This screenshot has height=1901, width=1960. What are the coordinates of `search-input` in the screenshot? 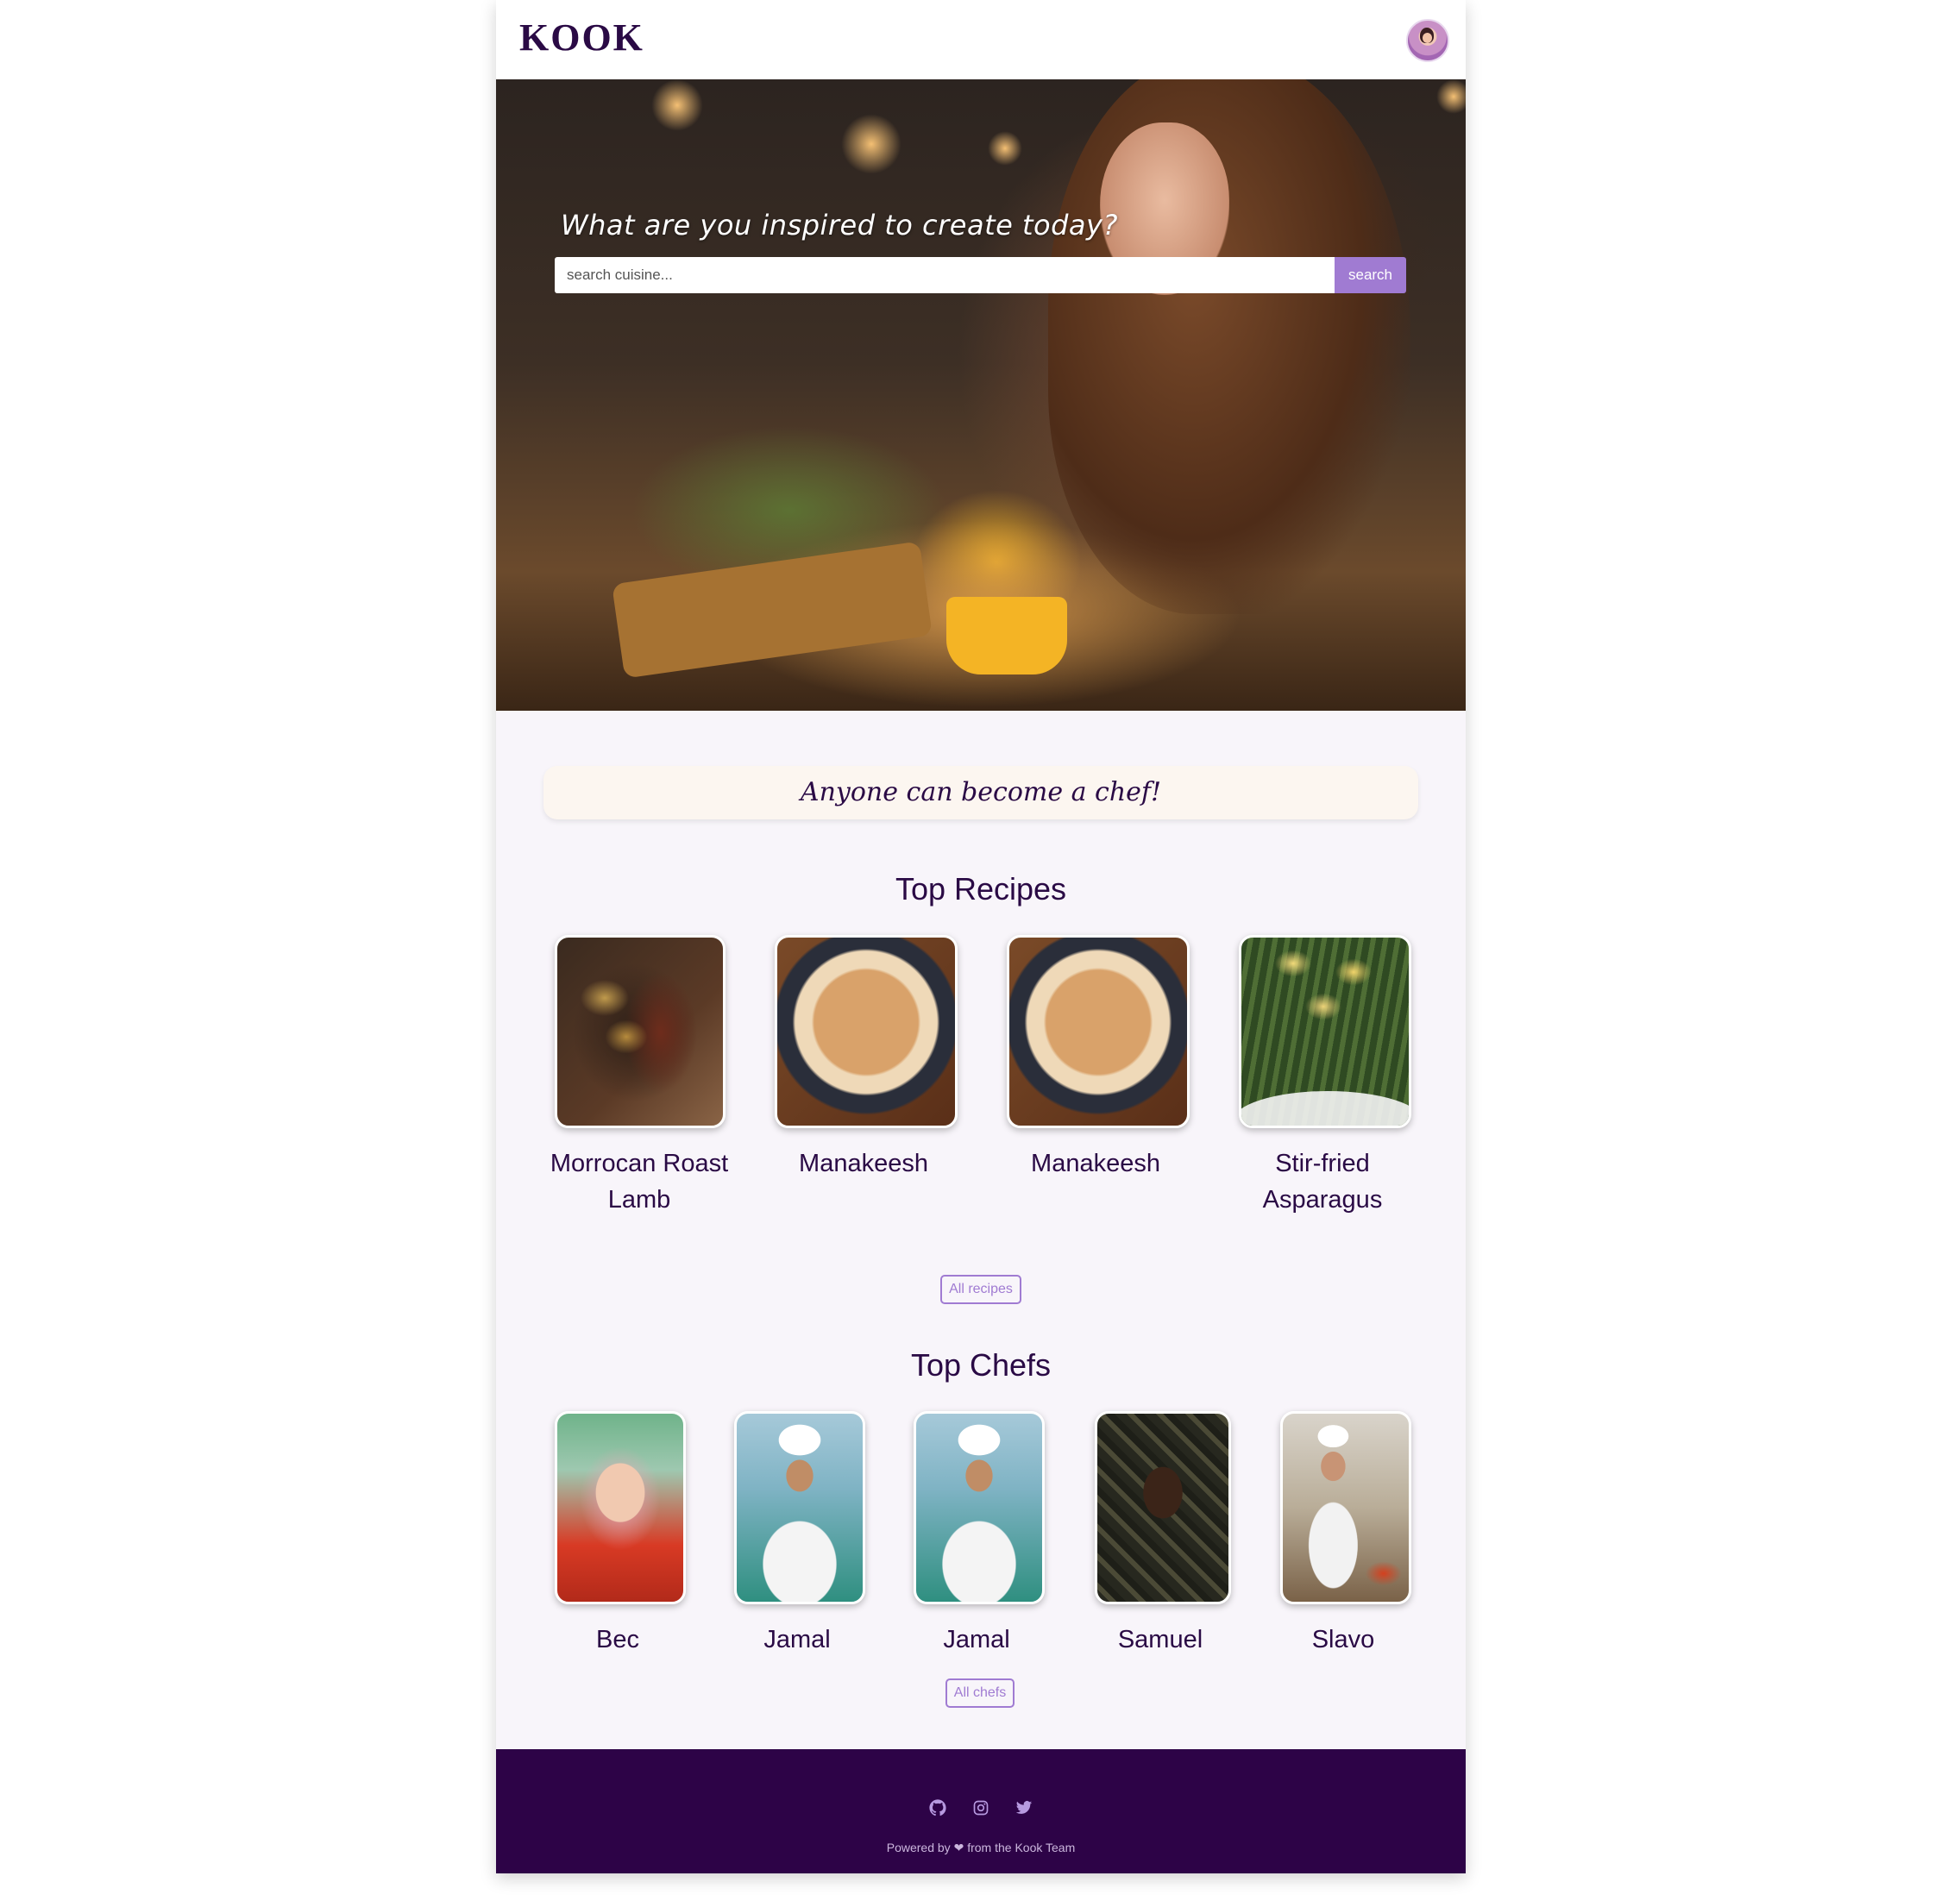 It's located at (945, 275).